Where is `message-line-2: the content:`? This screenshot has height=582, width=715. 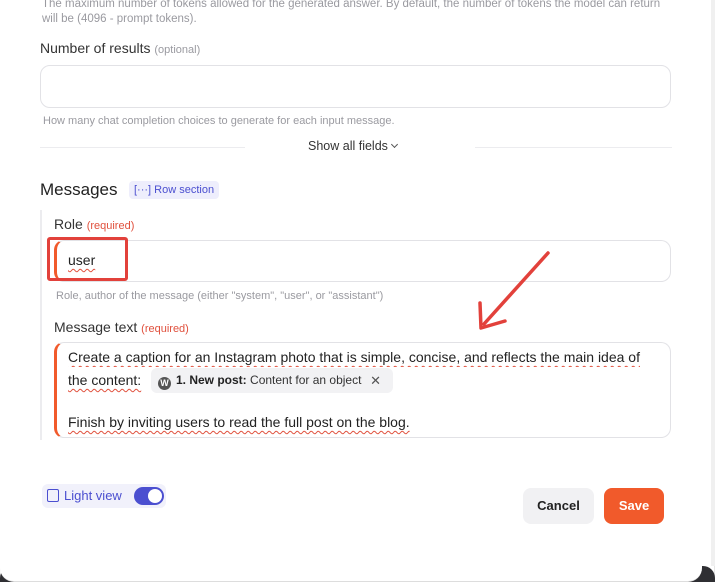
message-line-2: the content: is located at coordinates (105, 380).